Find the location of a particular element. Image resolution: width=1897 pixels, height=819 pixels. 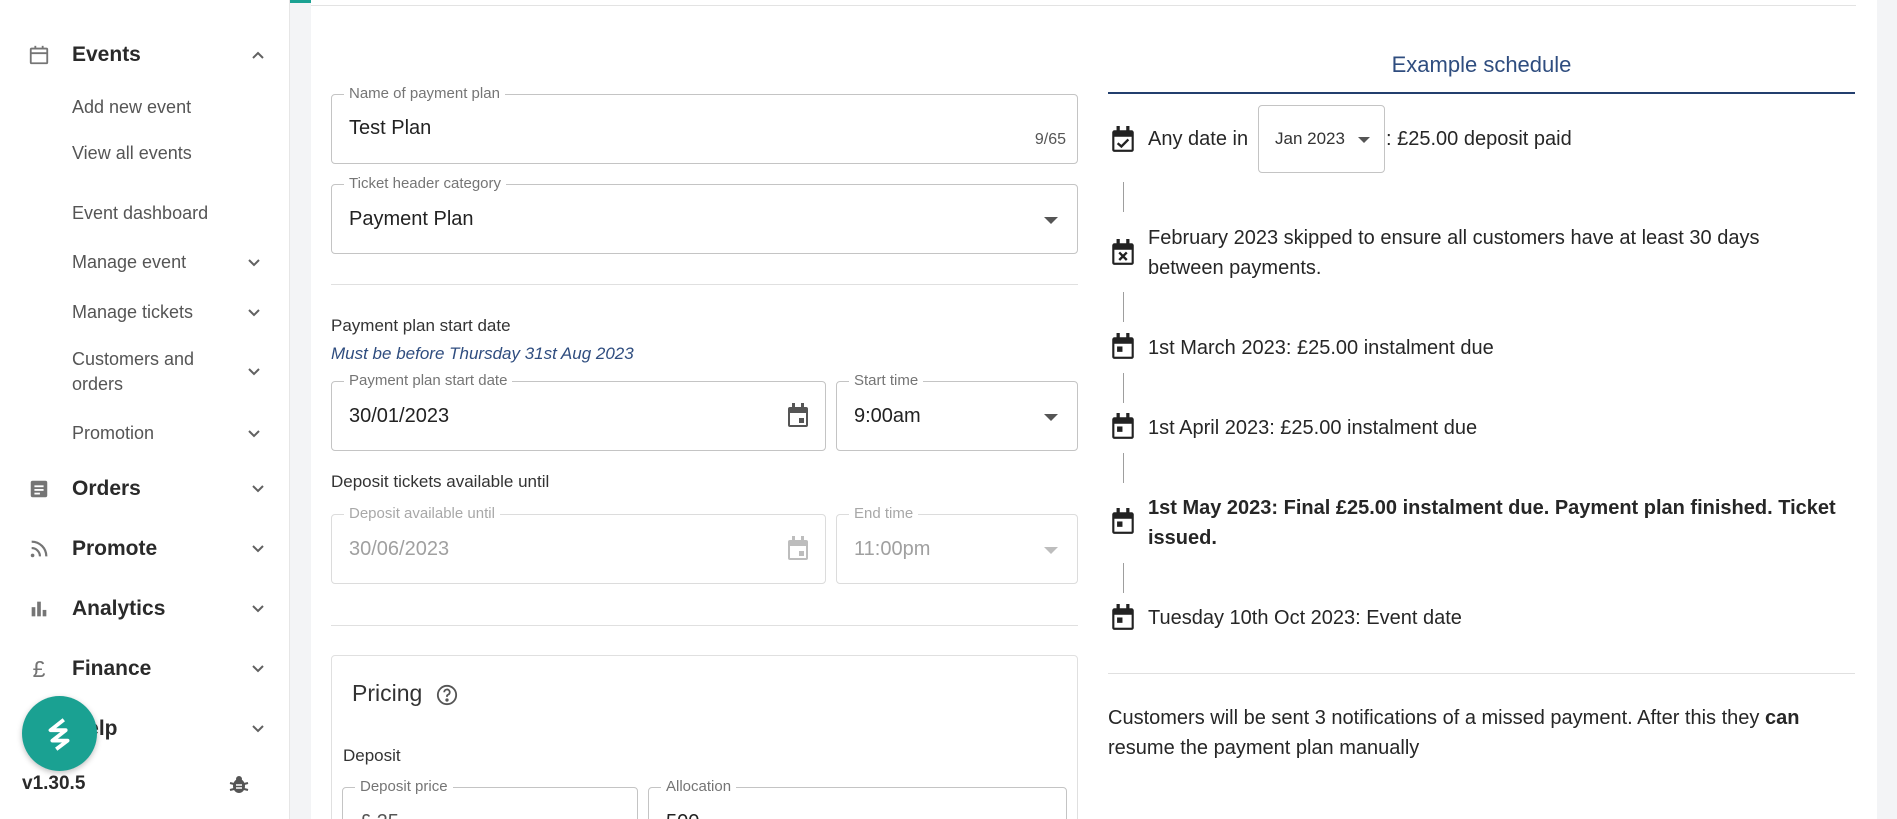

start-time-value: 9:00am is located at coordinates (887, 416).